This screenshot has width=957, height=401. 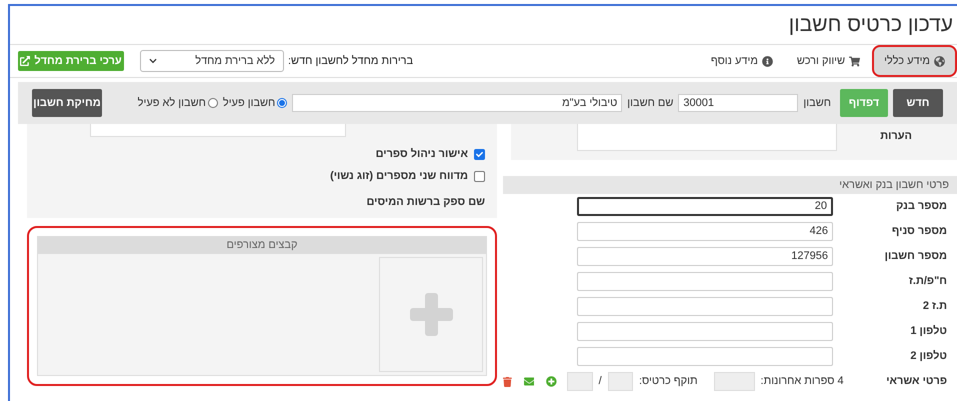 I want to click on tab: מידע נוסף, so click(x=741, y=61).